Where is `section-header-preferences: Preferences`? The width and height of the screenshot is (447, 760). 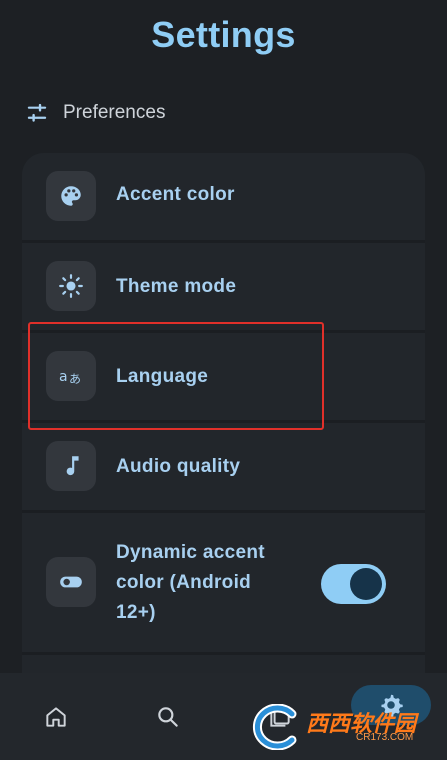
section-header-preferences: Preferences is located at coordinates (95, 113).